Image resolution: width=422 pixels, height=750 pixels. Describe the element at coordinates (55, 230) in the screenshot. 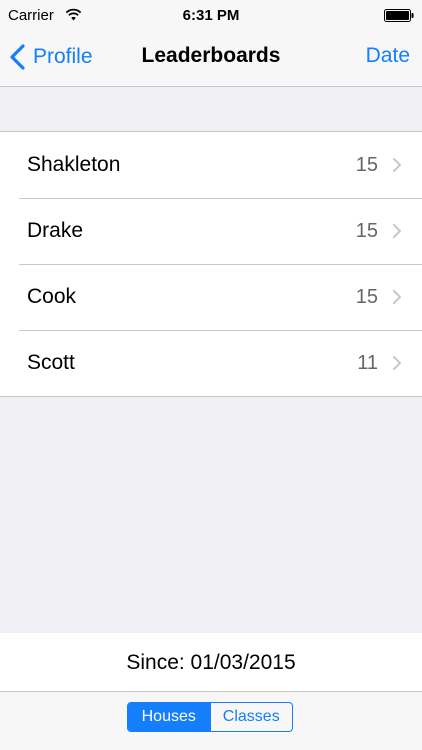

I see `row-name: Drake` at that location.